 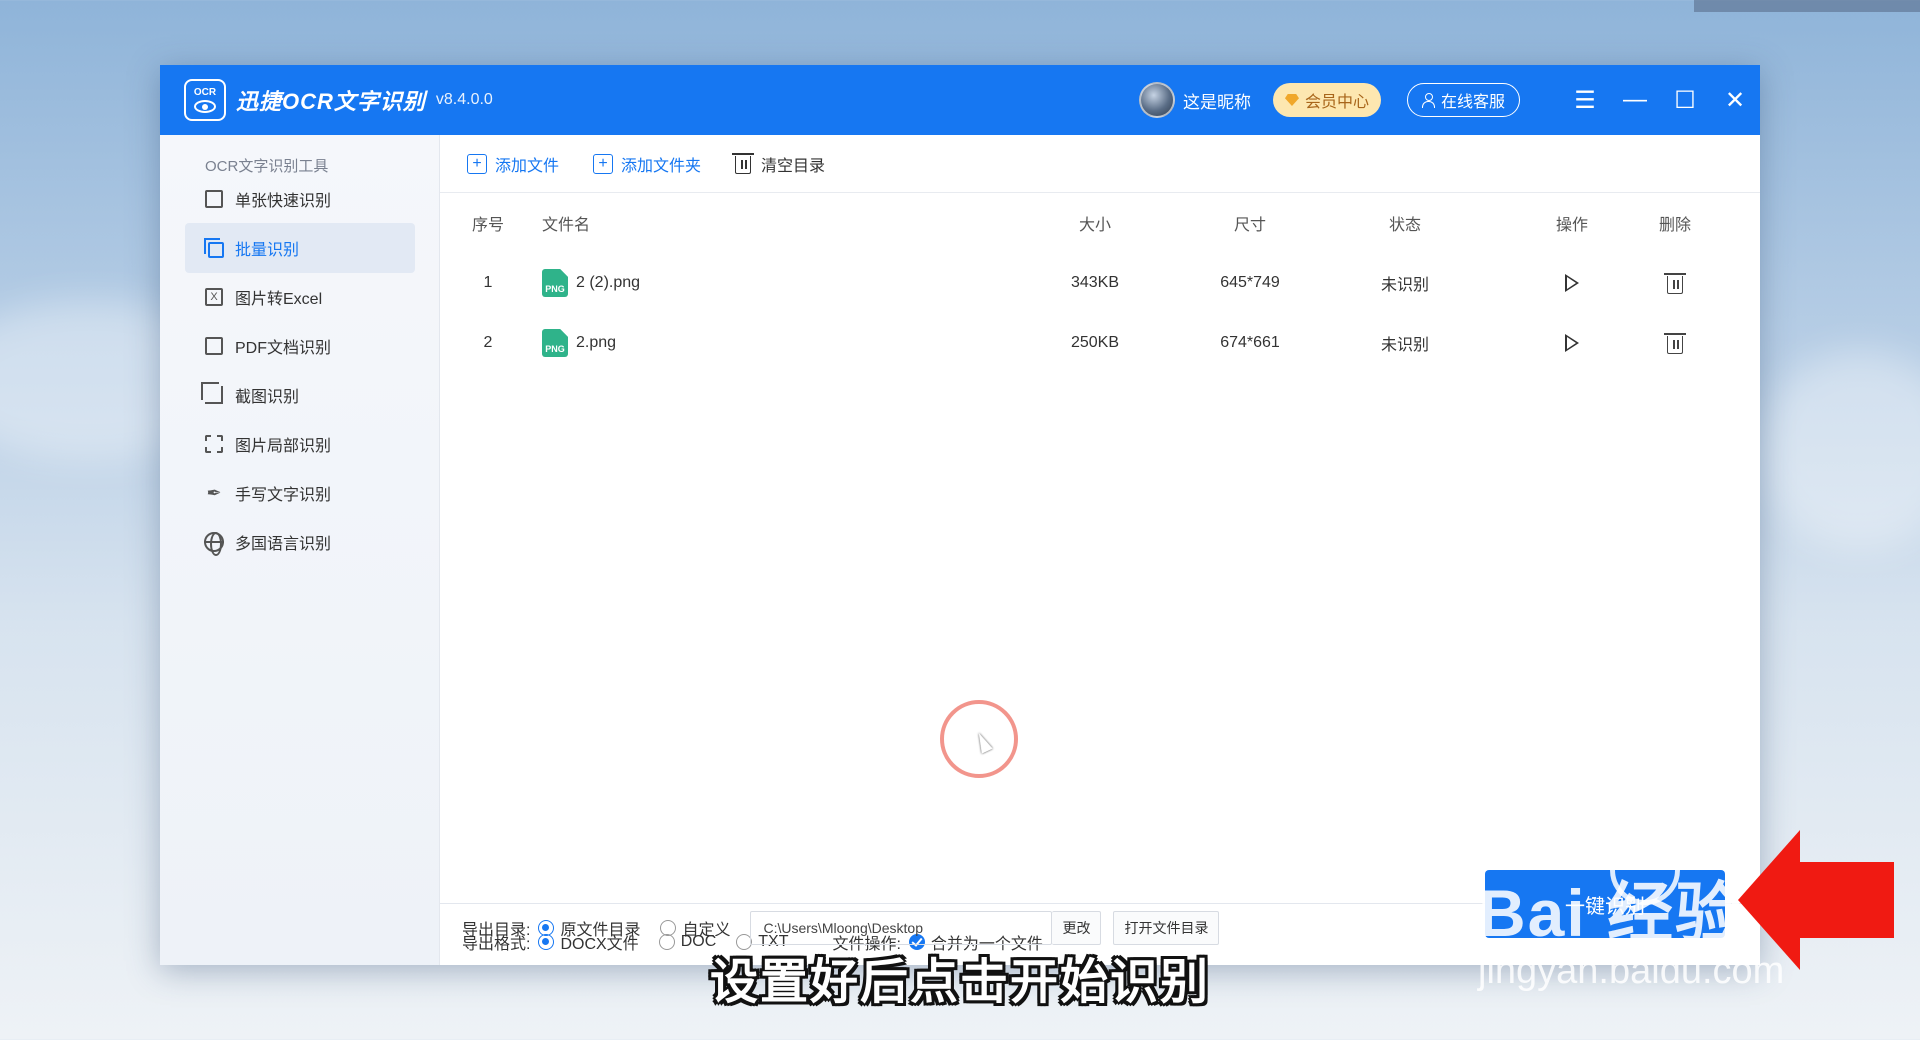 I want to click on file-name-cell: PNG 2.png, so click(x=579, y=343).